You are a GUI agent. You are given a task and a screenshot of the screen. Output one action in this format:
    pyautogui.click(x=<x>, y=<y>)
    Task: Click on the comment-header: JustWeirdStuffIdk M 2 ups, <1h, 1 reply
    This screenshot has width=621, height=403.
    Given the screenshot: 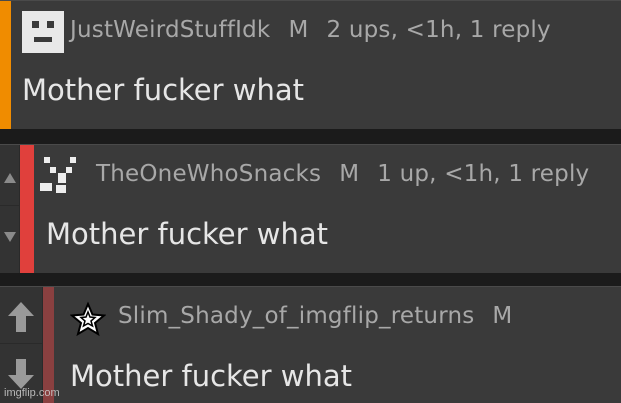 What is the action you would take?
    pyautogui.click(x=319, y=30)
    